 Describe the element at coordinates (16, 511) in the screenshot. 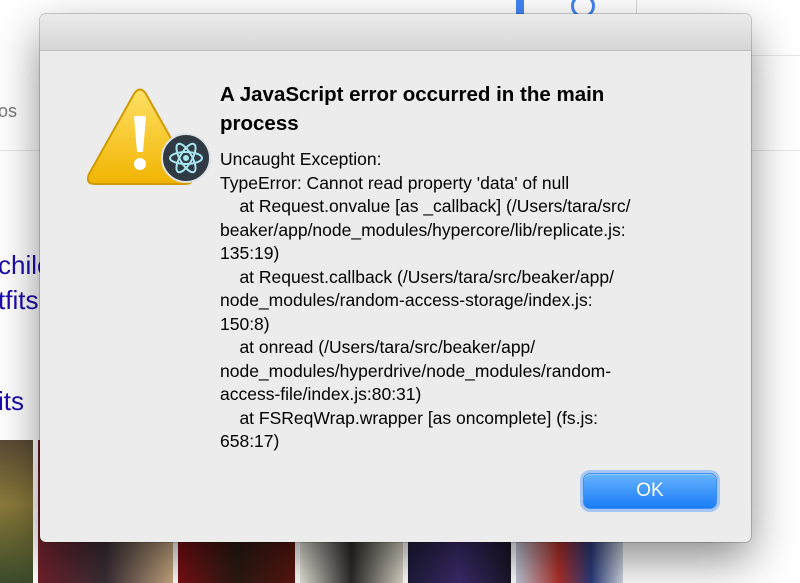

I see `background-thumbnail` at that location.